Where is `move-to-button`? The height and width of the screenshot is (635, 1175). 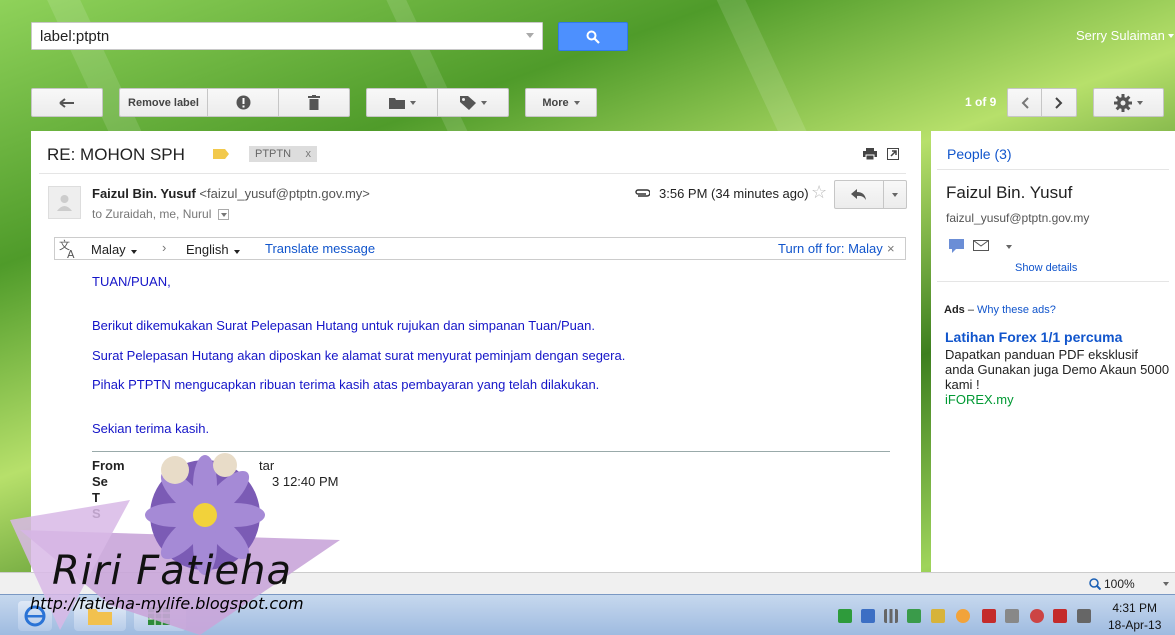 move-to-button is located at coordinates (402, 102).